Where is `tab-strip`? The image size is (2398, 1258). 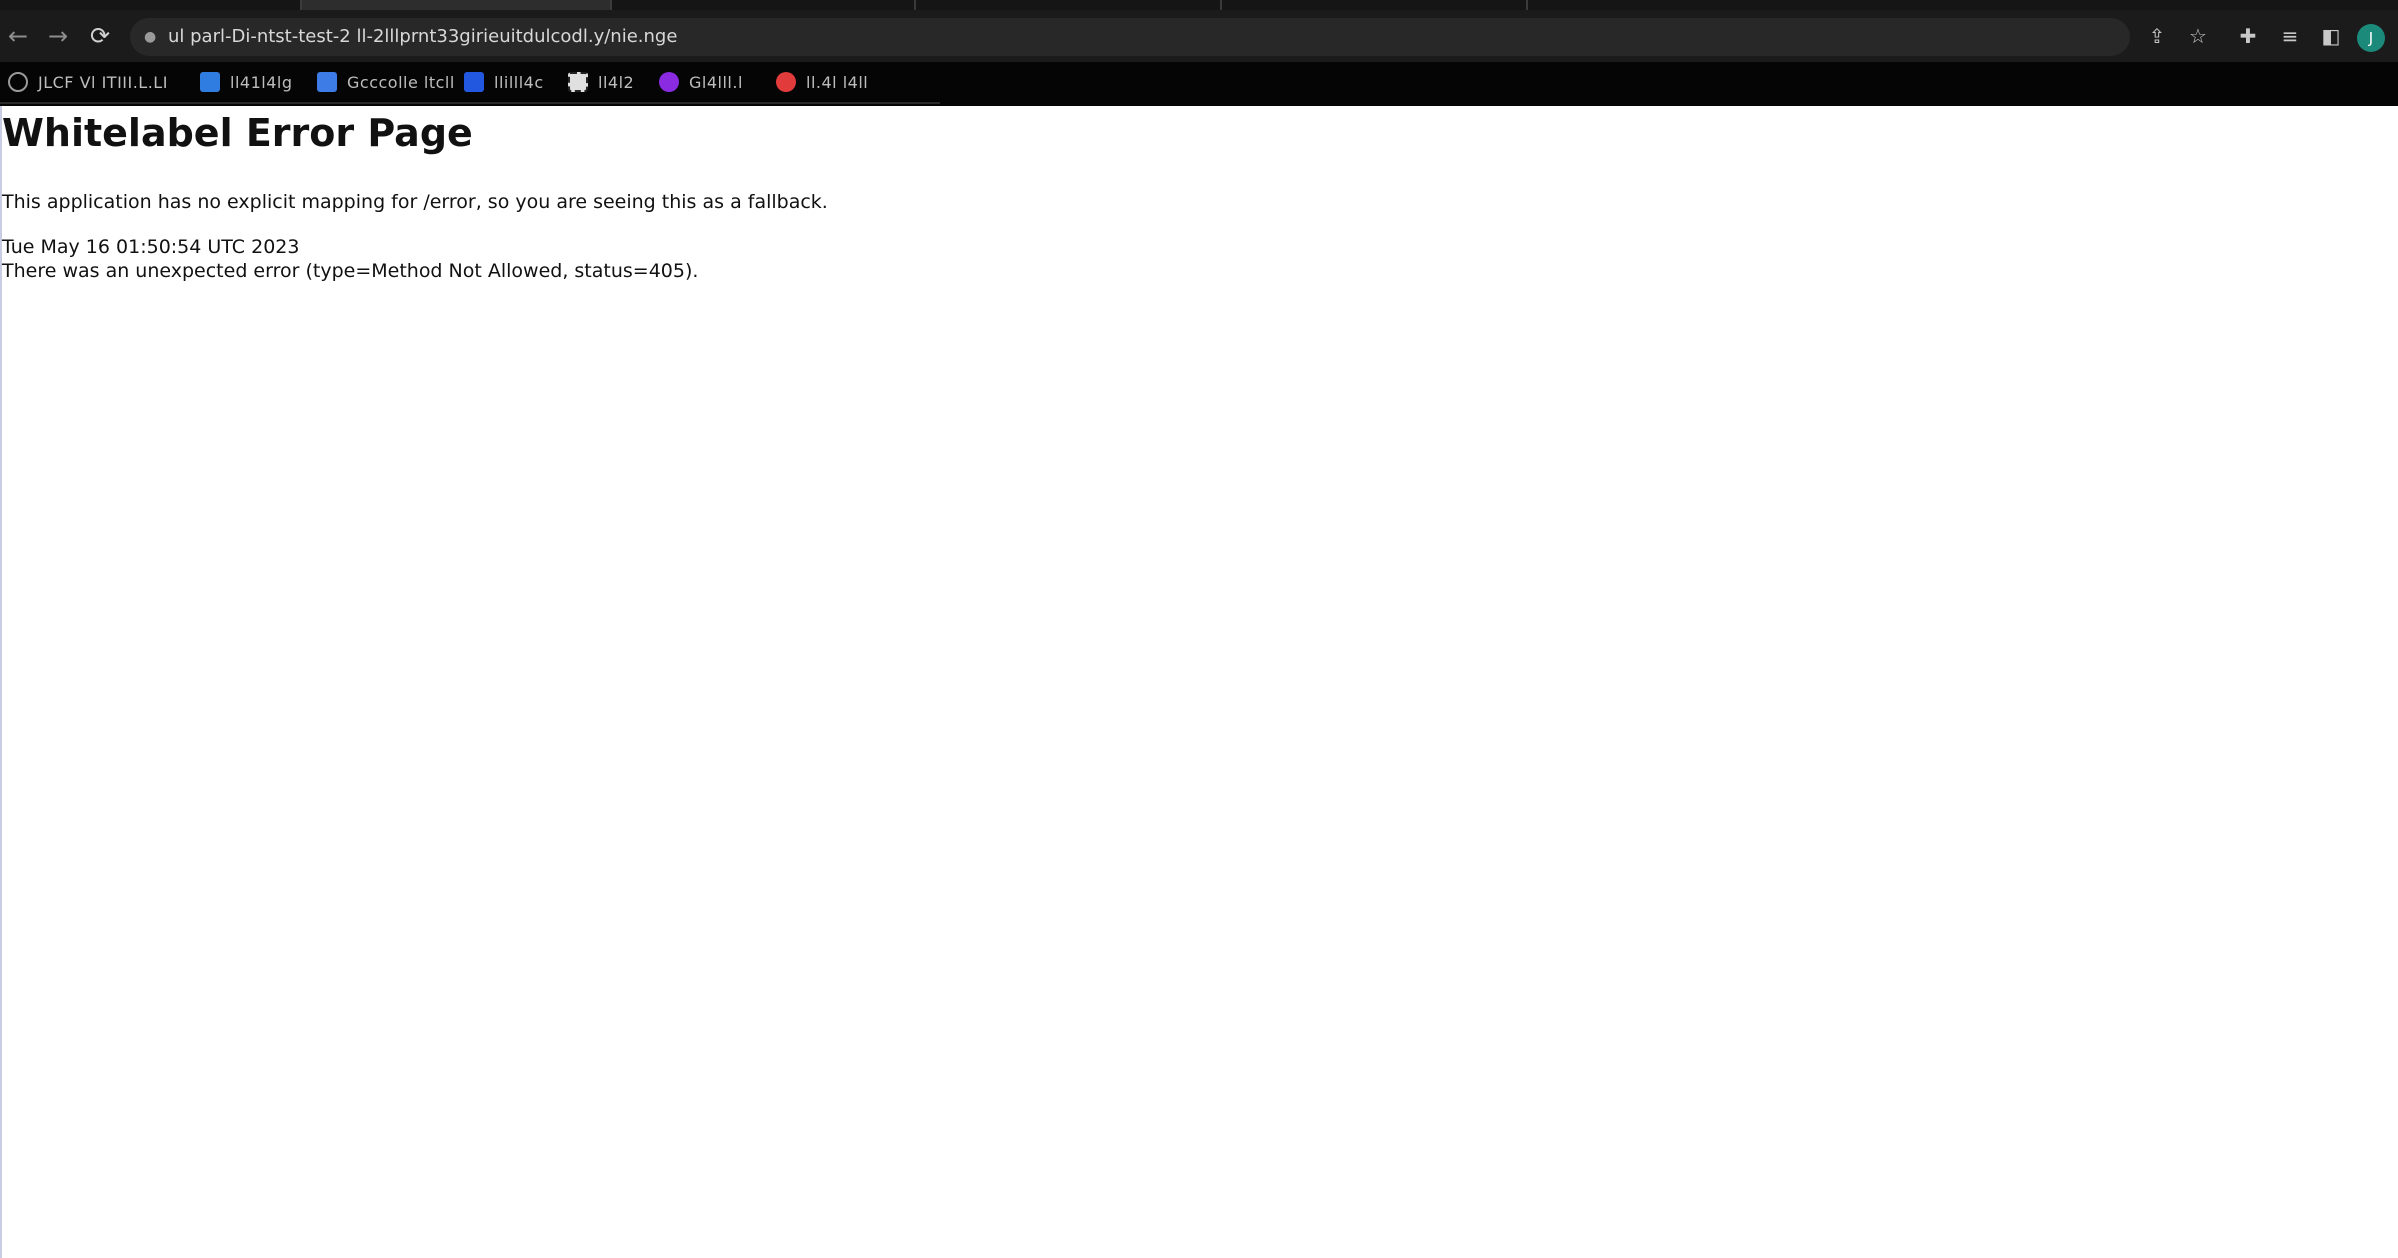
tab-strip is located at coordinates (1199, 5).